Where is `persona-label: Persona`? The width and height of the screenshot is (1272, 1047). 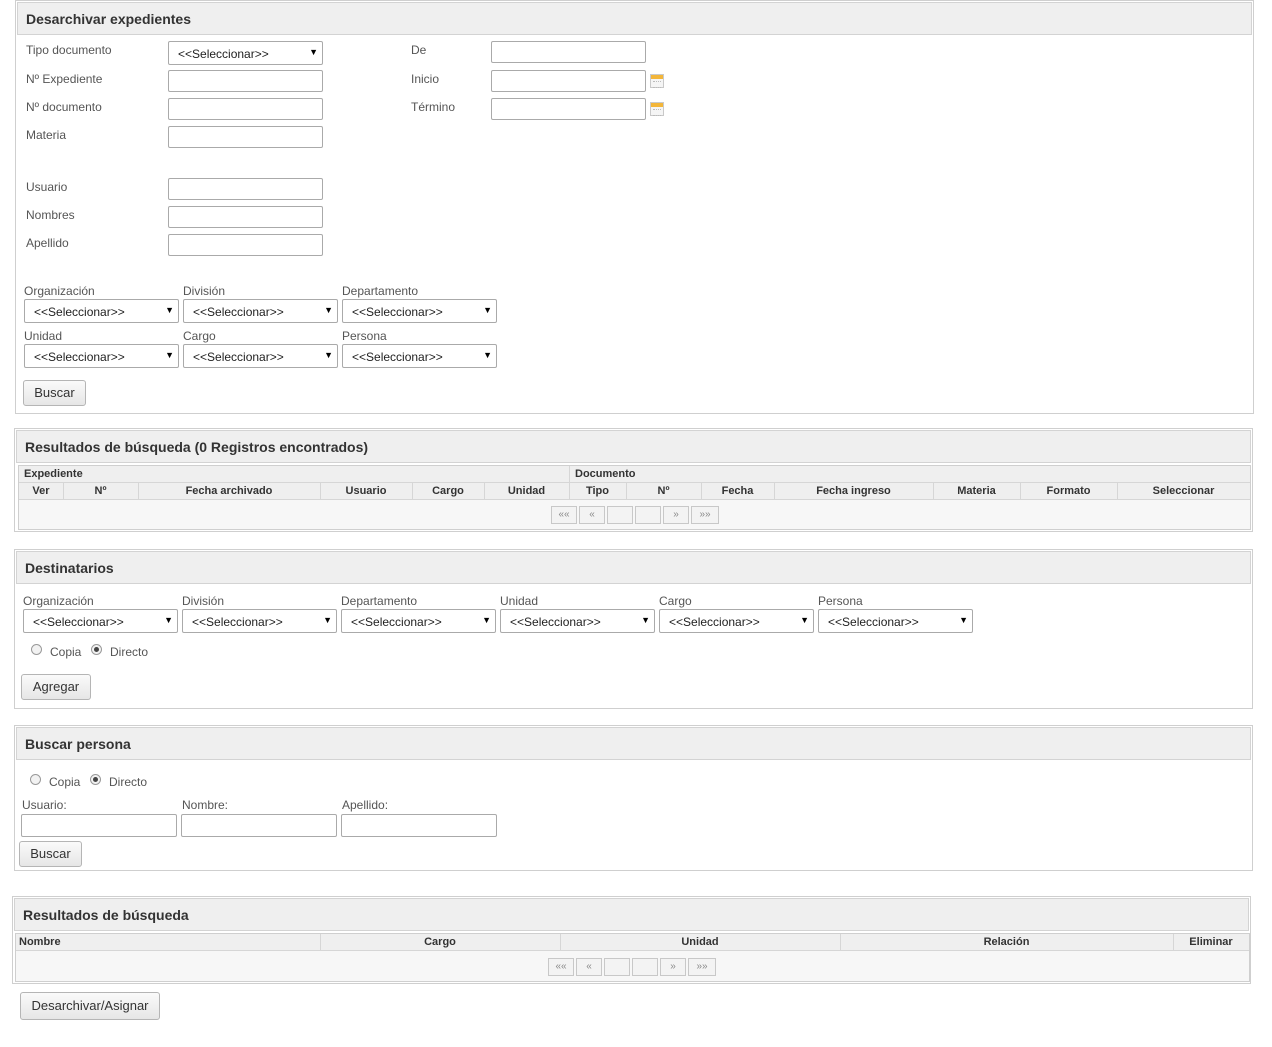
persona-label: Persona is located at coordinates (364, 336).